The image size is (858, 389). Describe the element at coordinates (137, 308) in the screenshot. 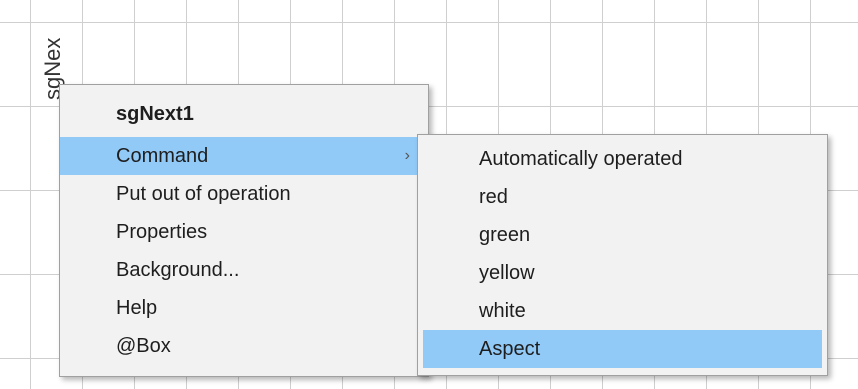

I see `menu-item-label: Help` at that location.